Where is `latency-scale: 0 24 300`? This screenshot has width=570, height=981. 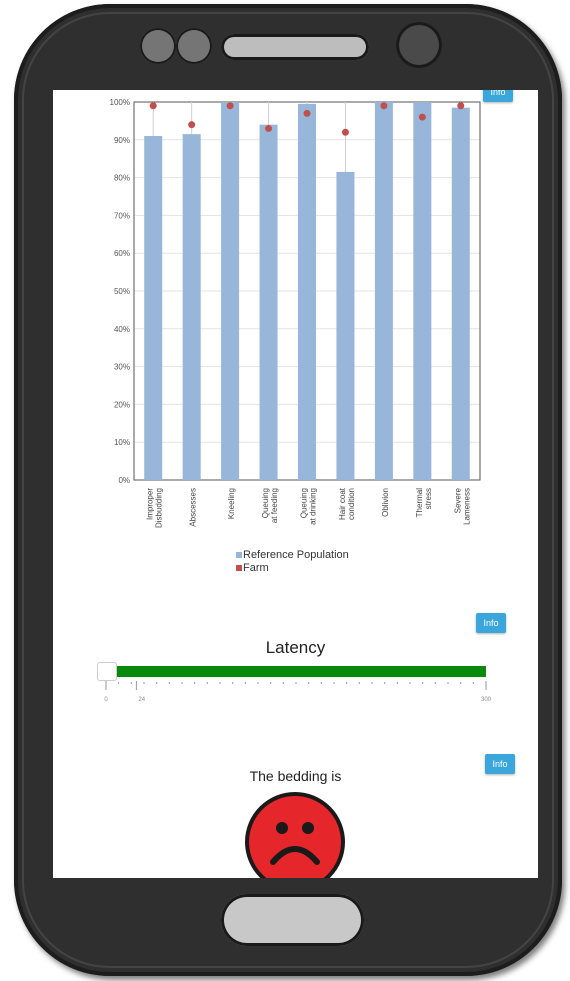
latency-scale: 0 24 300 is located at coordinates (298, 692).